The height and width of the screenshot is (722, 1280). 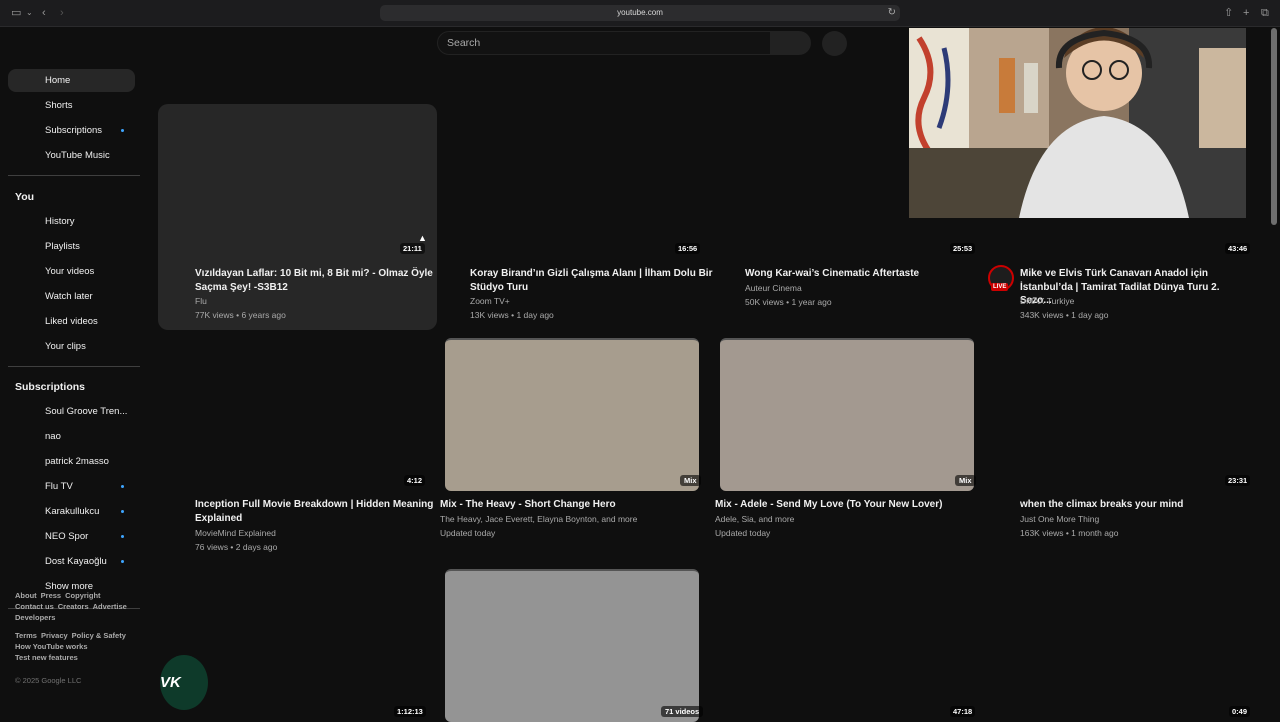 I want to click on footer-link: Terms, so click(x=26, y=635).